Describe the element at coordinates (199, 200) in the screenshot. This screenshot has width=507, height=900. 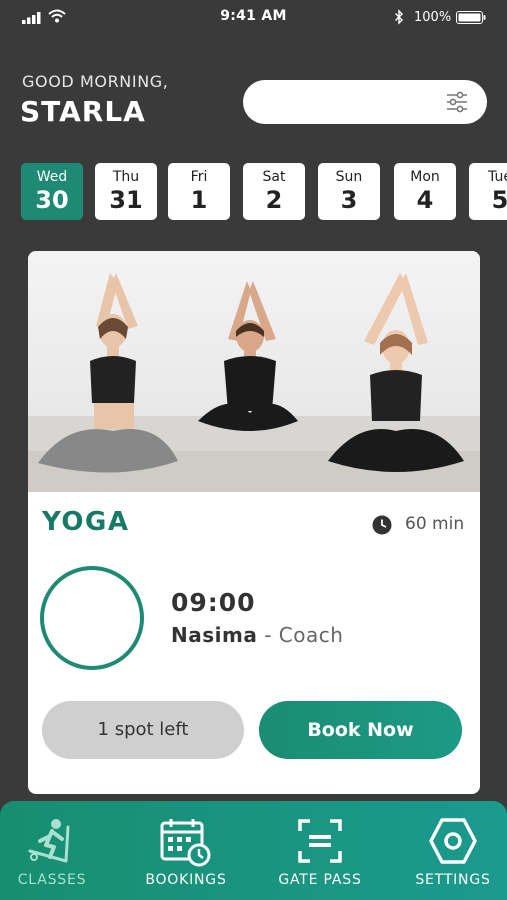
I see `date-number: 1` at that location.